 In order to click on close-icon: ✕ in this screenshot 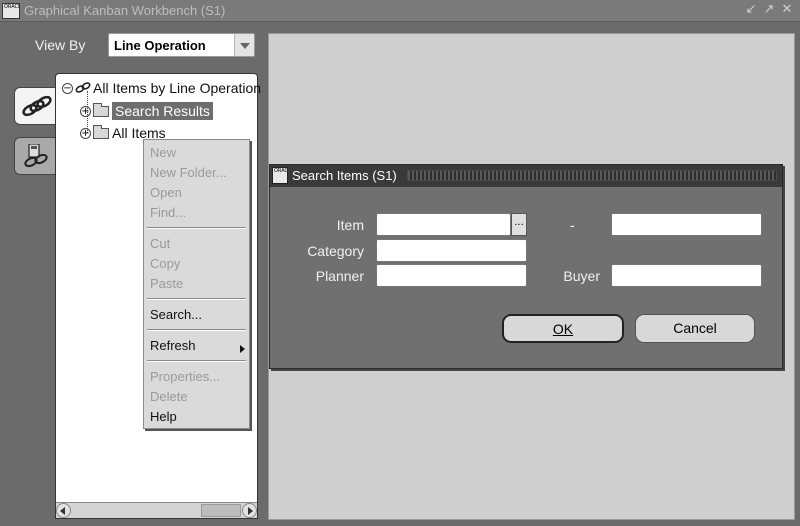, I will do `click(787, 10)`.